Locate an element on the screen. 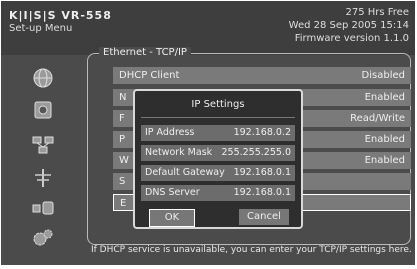  disc-icon is located at coordinates (43, 110).